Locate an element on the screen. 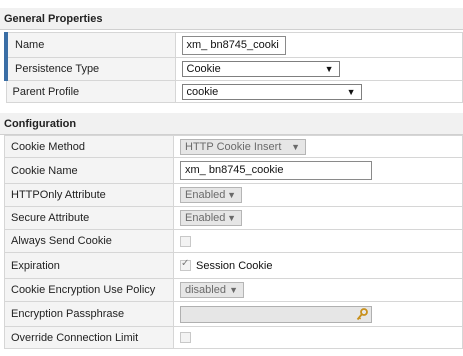  secure-select: Enabled ▼ is located at coordinates (211, 218).